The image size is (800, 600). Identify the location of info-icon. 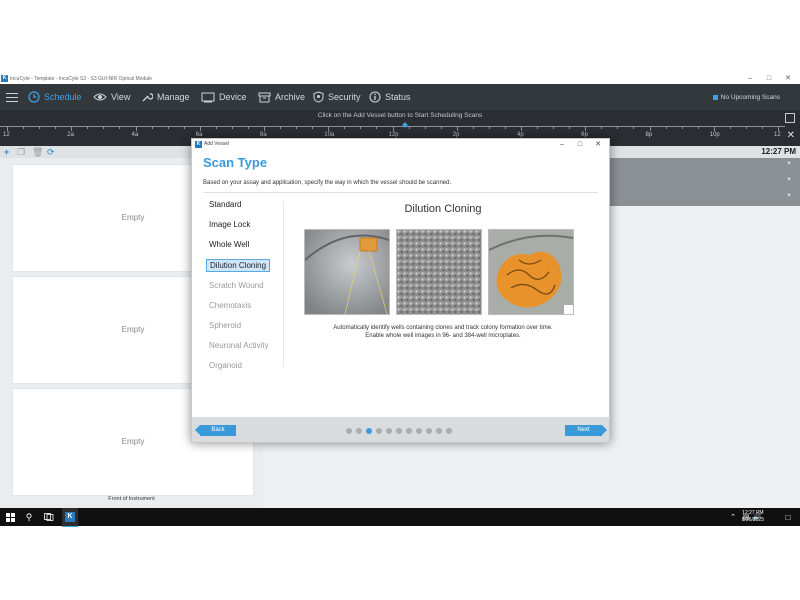
(375, 97).